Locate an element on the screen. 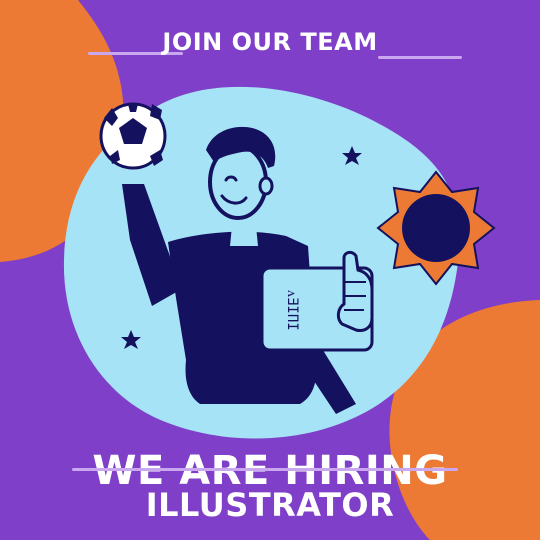 This screenshot has height=540, width=540. role-subheadline: ILLUSTRATOR is located at coordinates (270, 505).